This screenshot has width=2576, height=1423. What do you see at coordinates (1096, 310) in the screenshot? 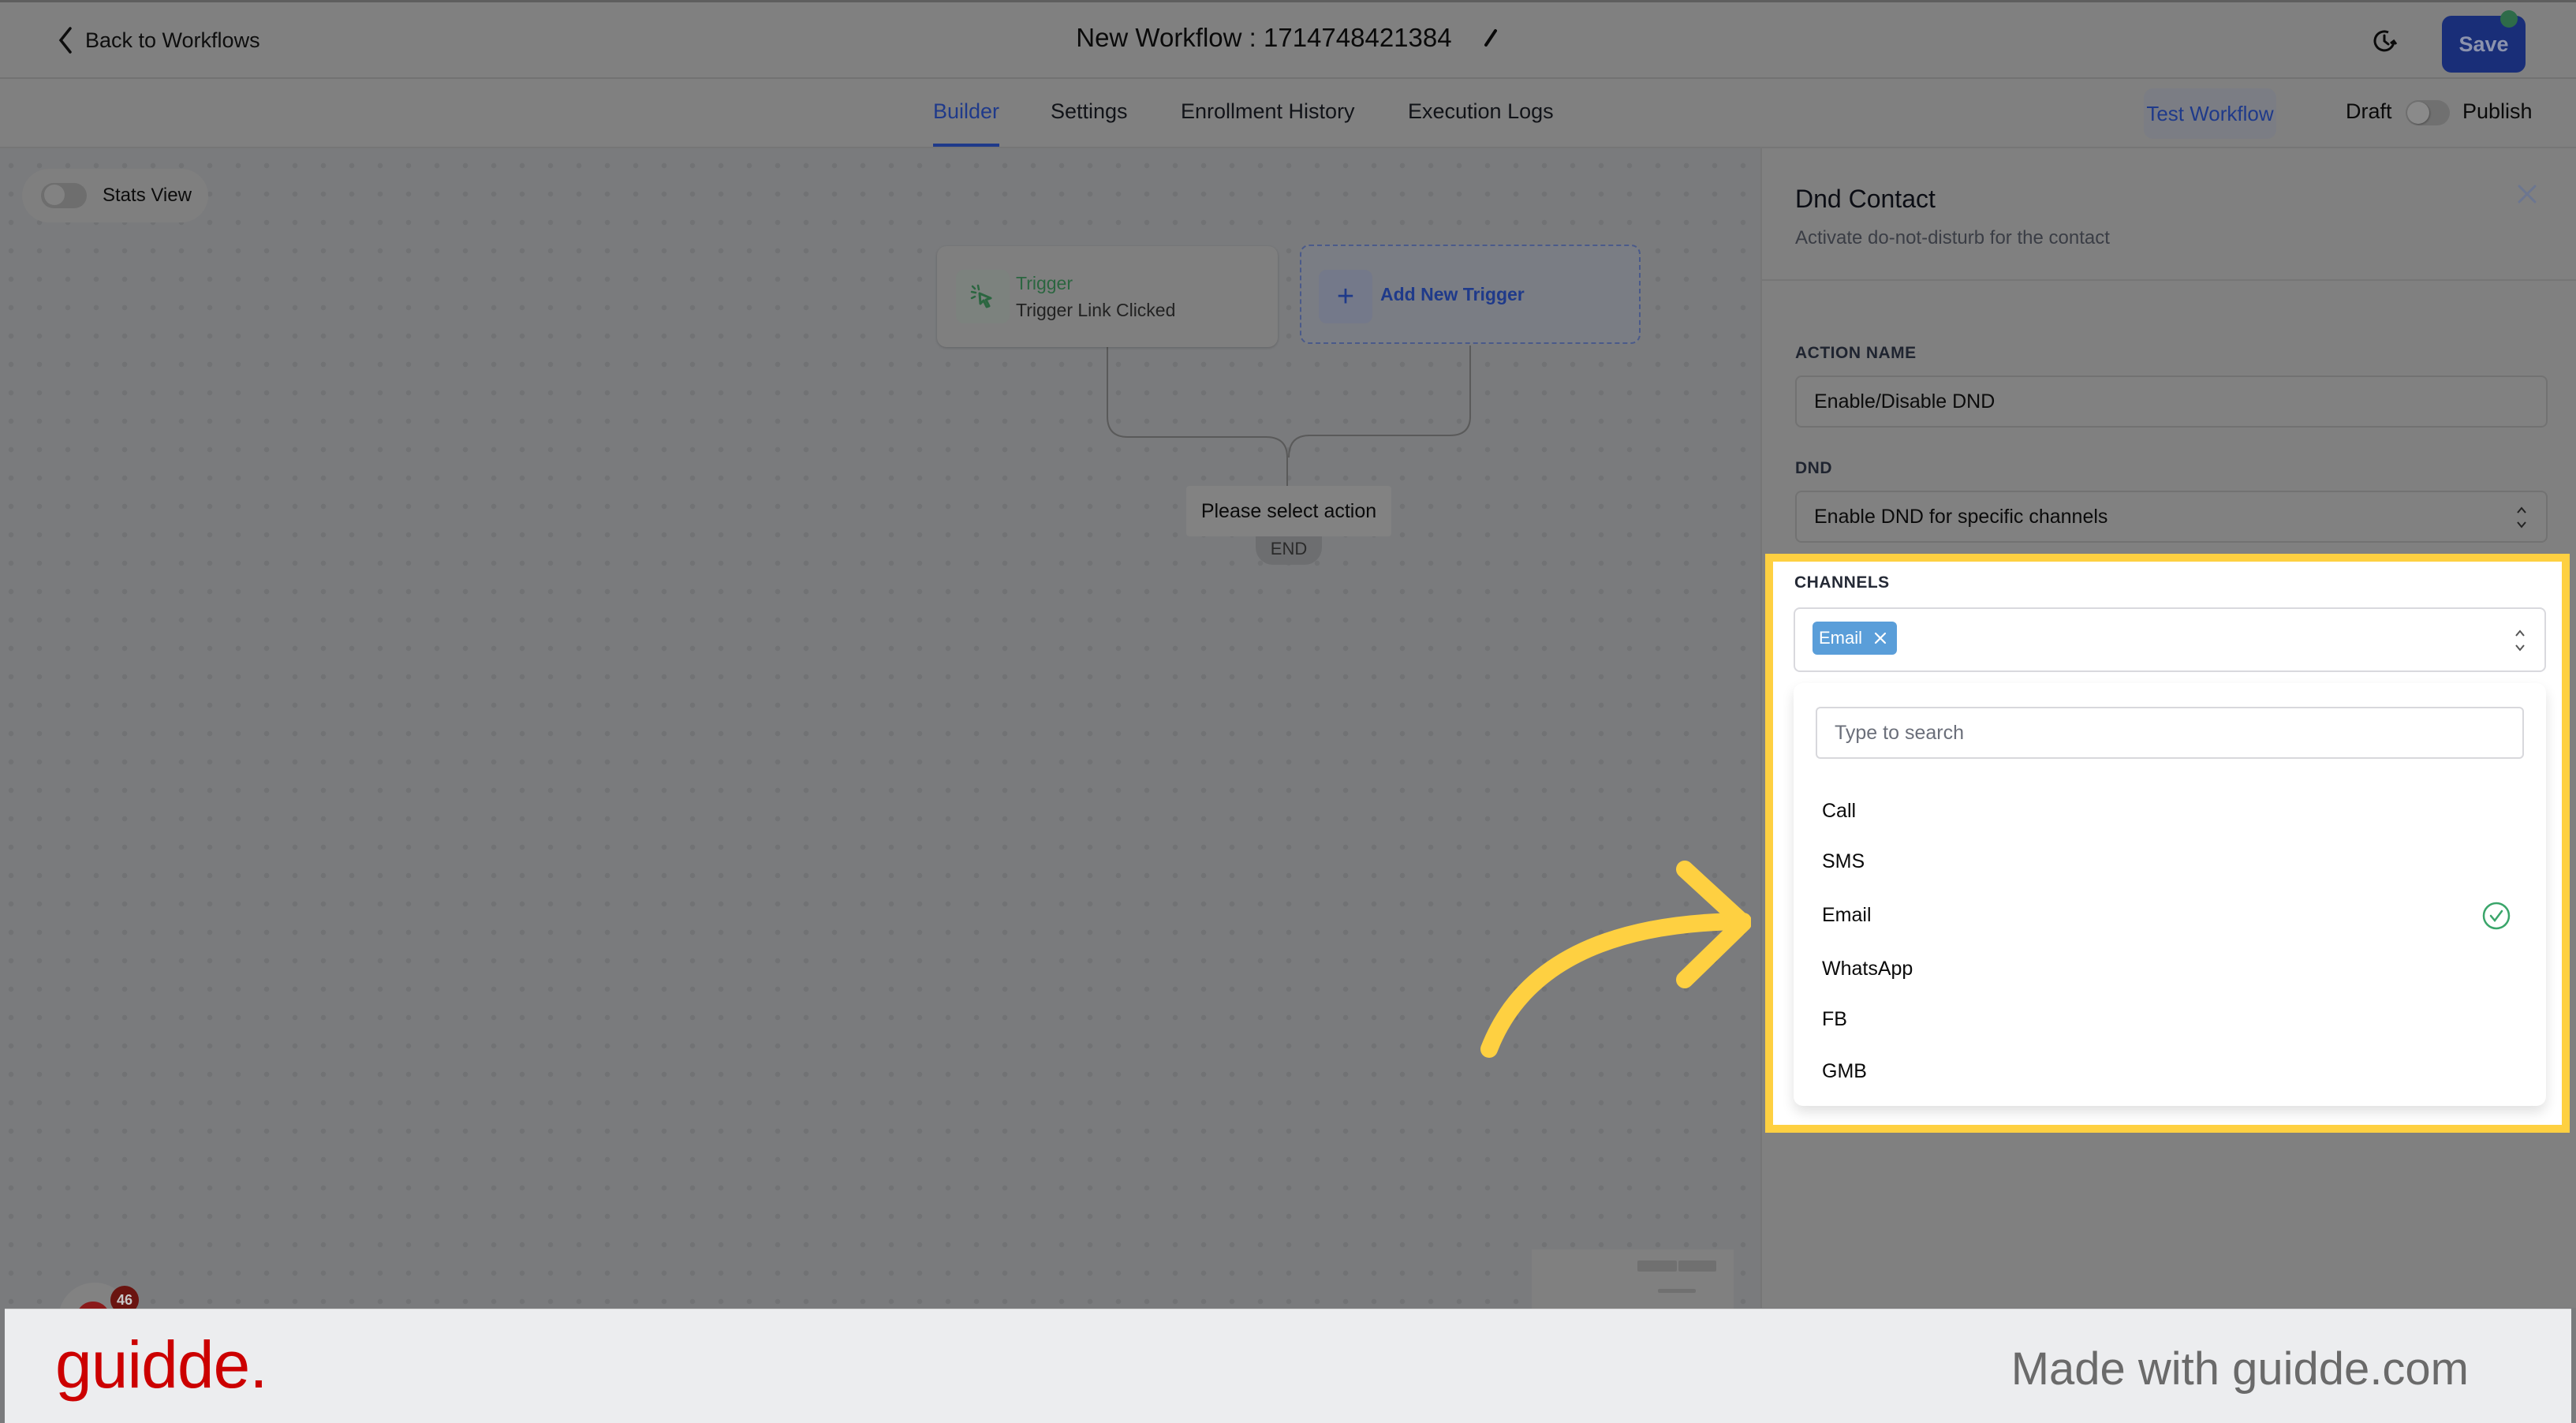
I see `trigger-name: Trigger Link Clicked` at bounding box center [1096, 310].